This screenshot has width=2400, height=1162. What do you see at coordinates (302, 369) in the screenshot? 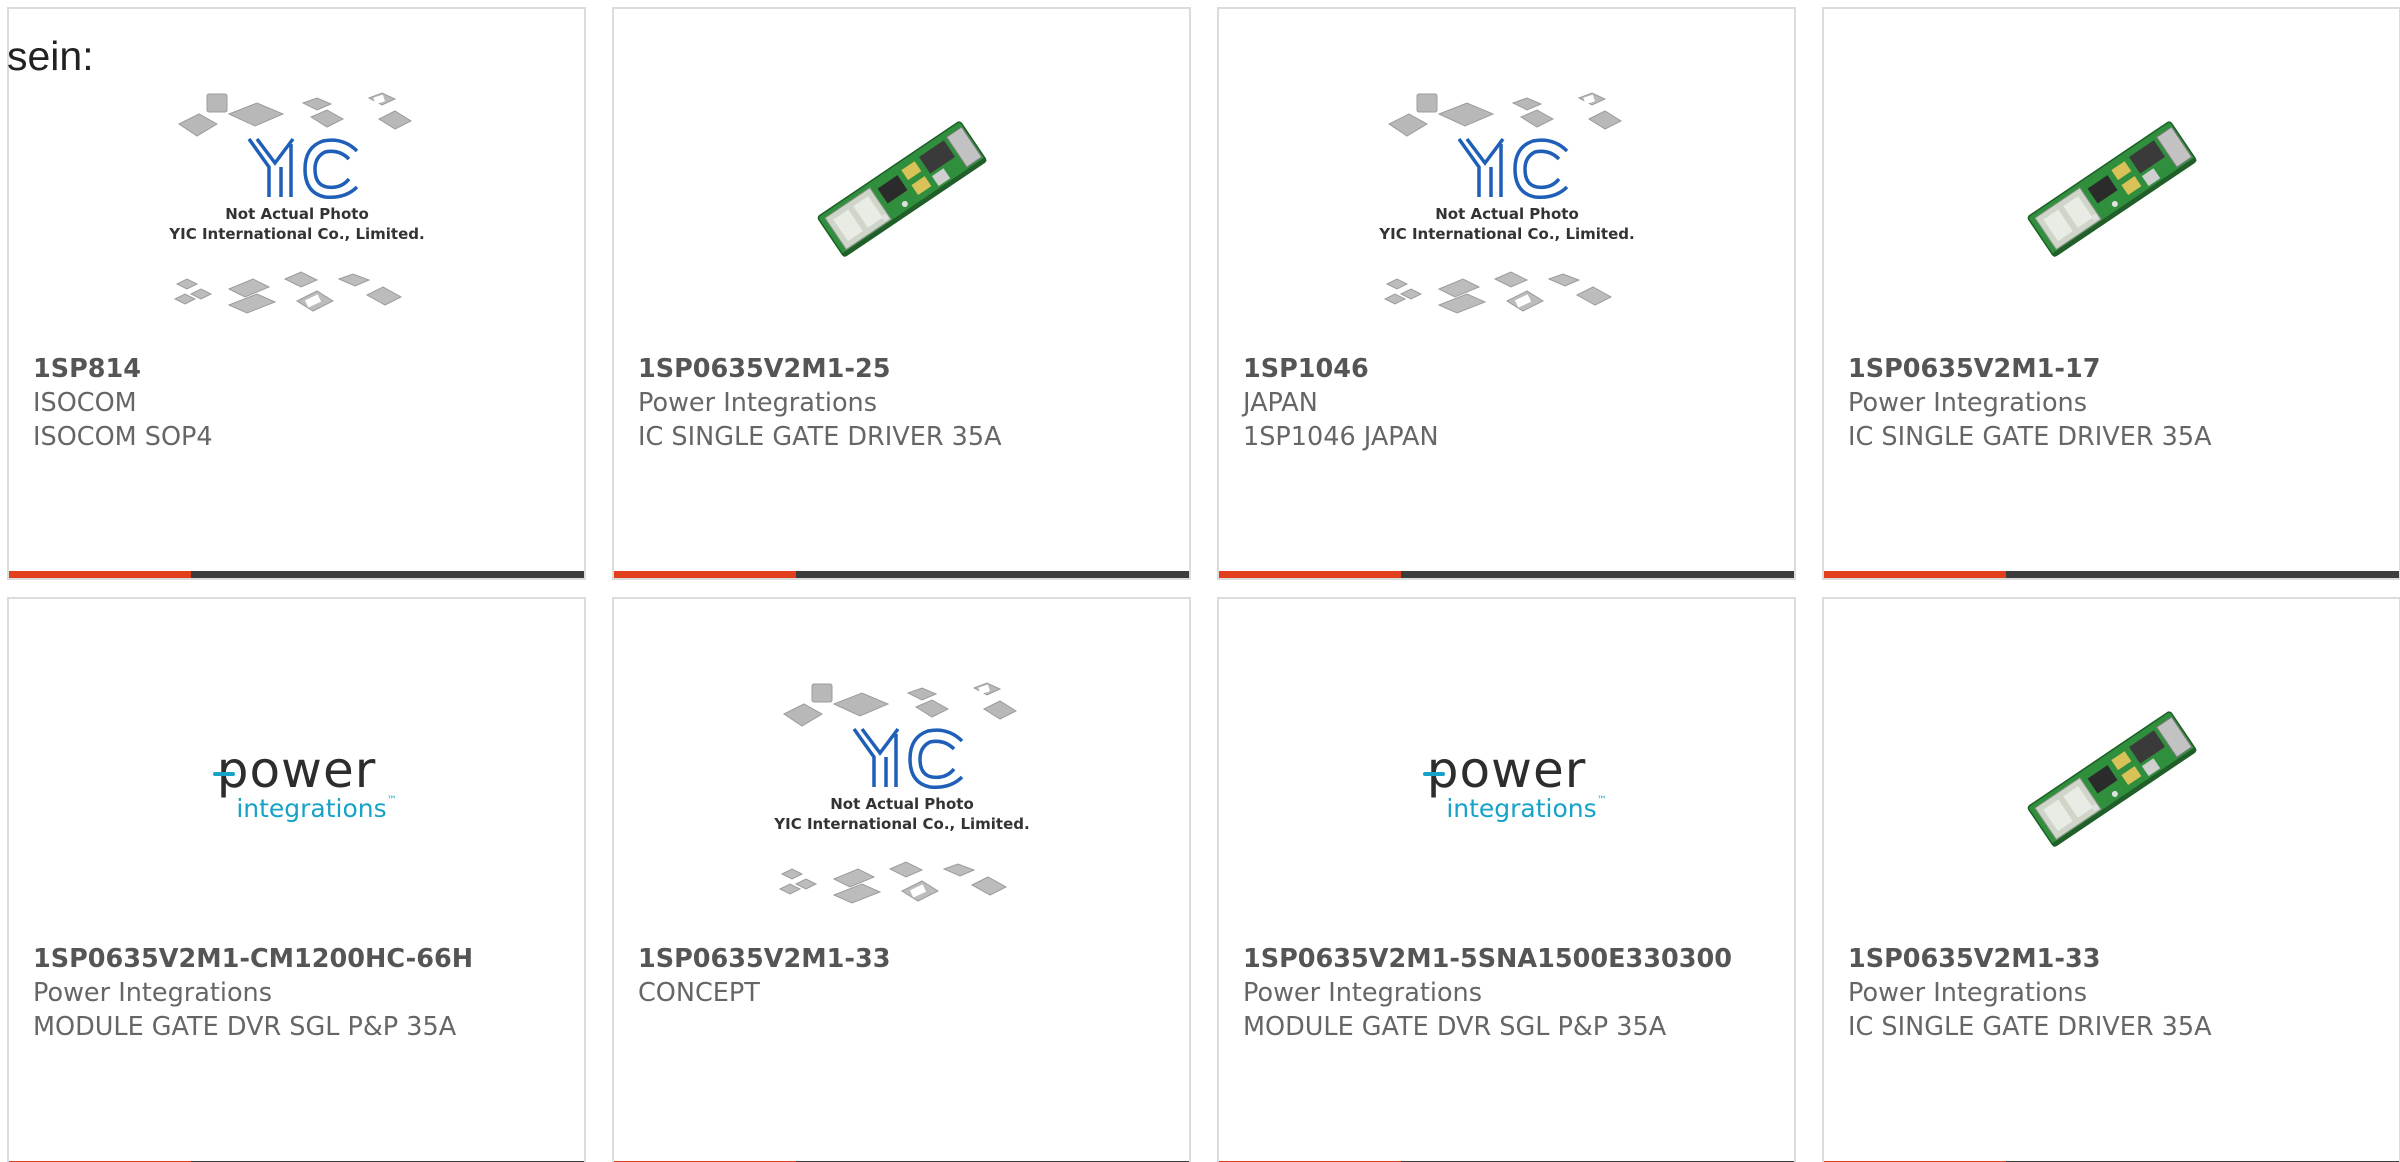
I see `product-part-number: 1SP814` at bounding box center [302, 369].